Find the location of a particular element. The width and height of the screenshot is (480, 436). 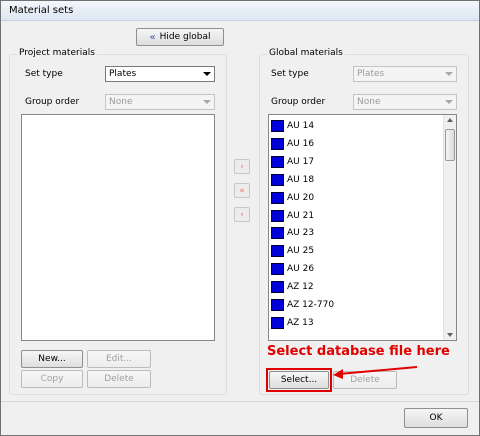

annotation-text: Select database file here is located at coordinates (358, 351).